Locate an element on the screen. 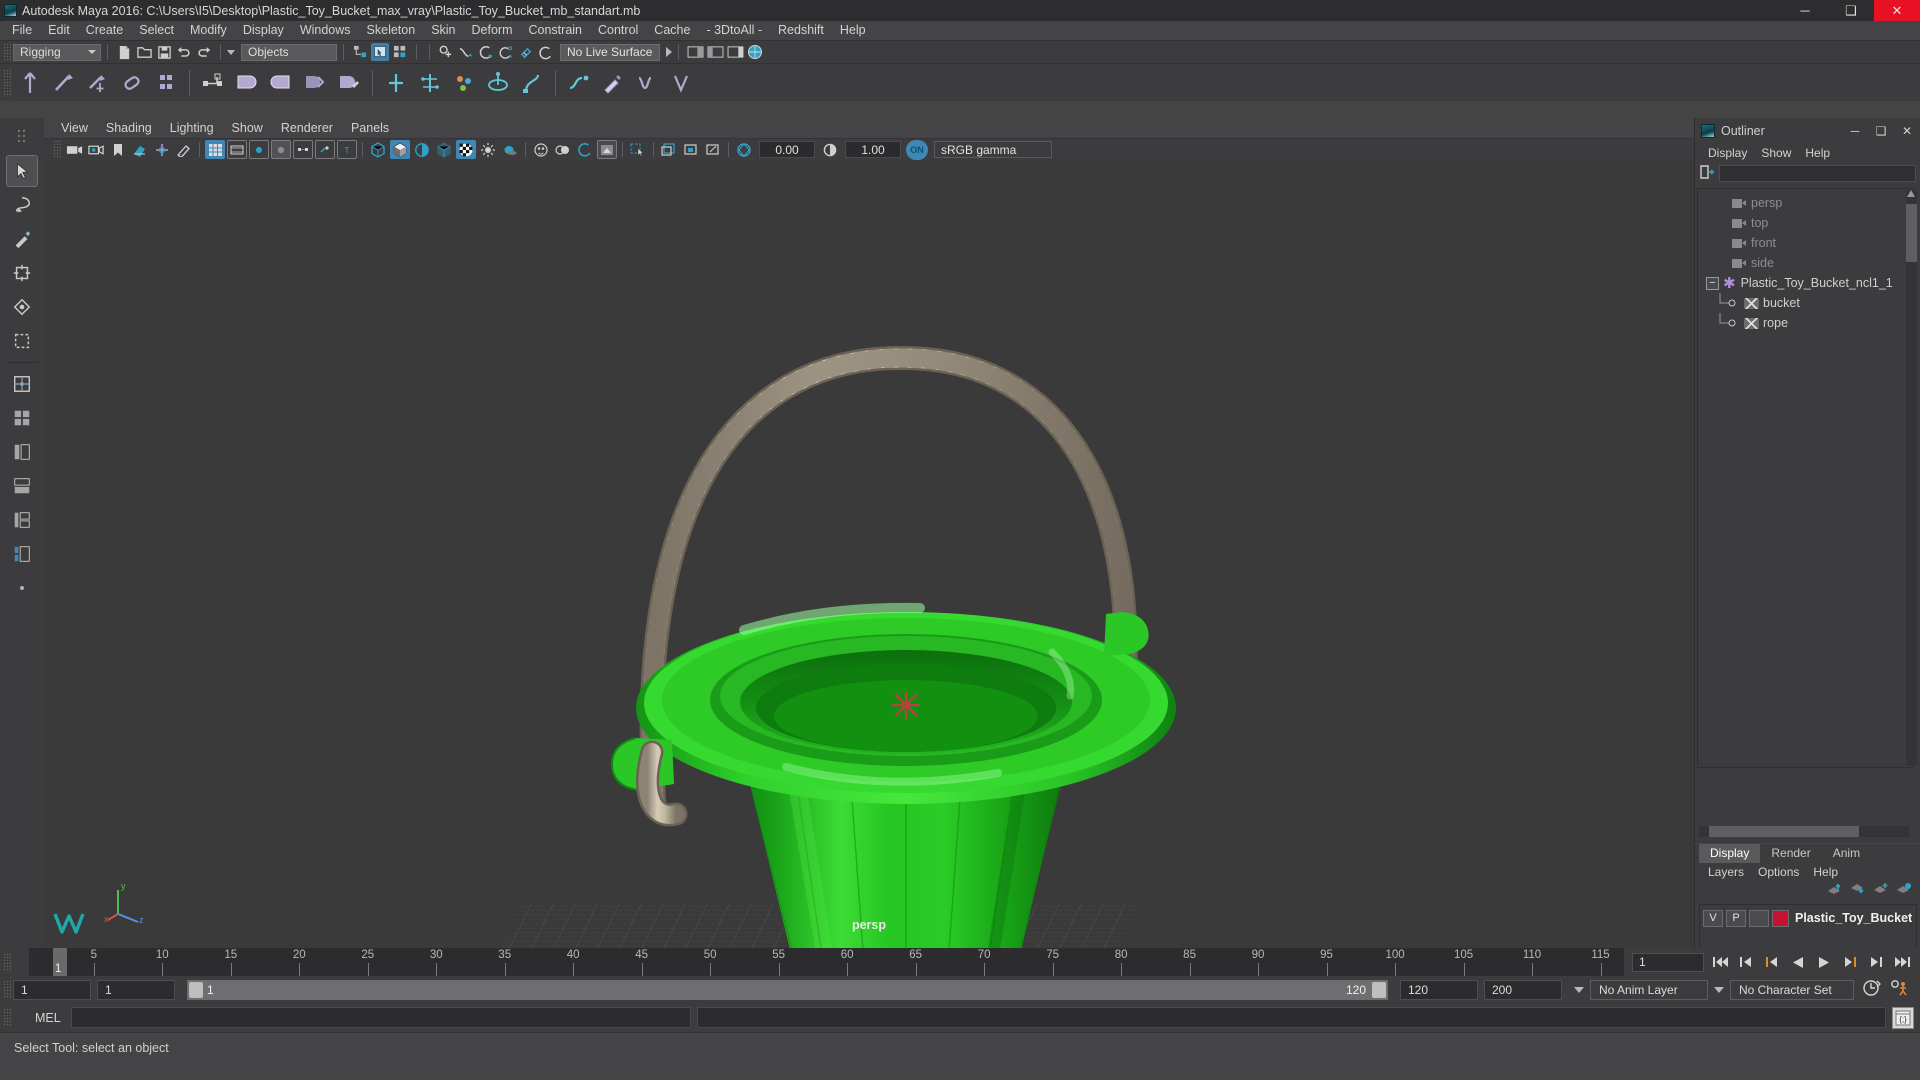 Image resolution: width=1920 pixels, height=1080 pixels. anim-layer-chevron-down-icon is located at coordinates (1579, 989).